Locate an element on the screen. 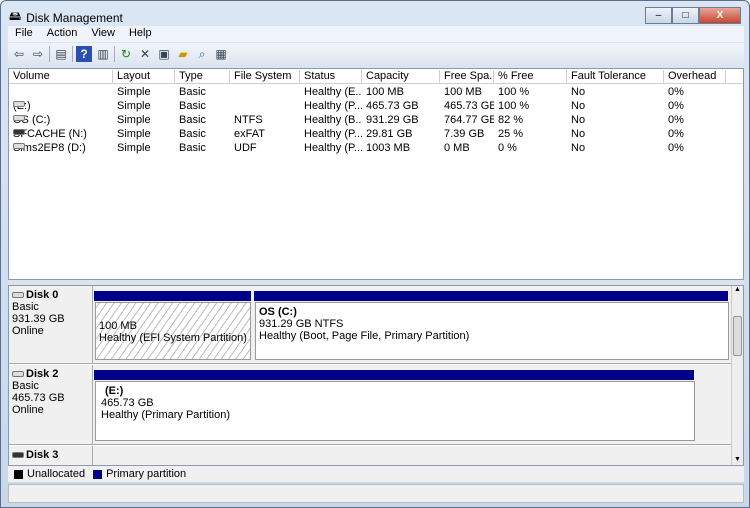 The height and width of the screenshot is (508, 750). table-cell: 931.29 GB is located at coordinates (392, 120).